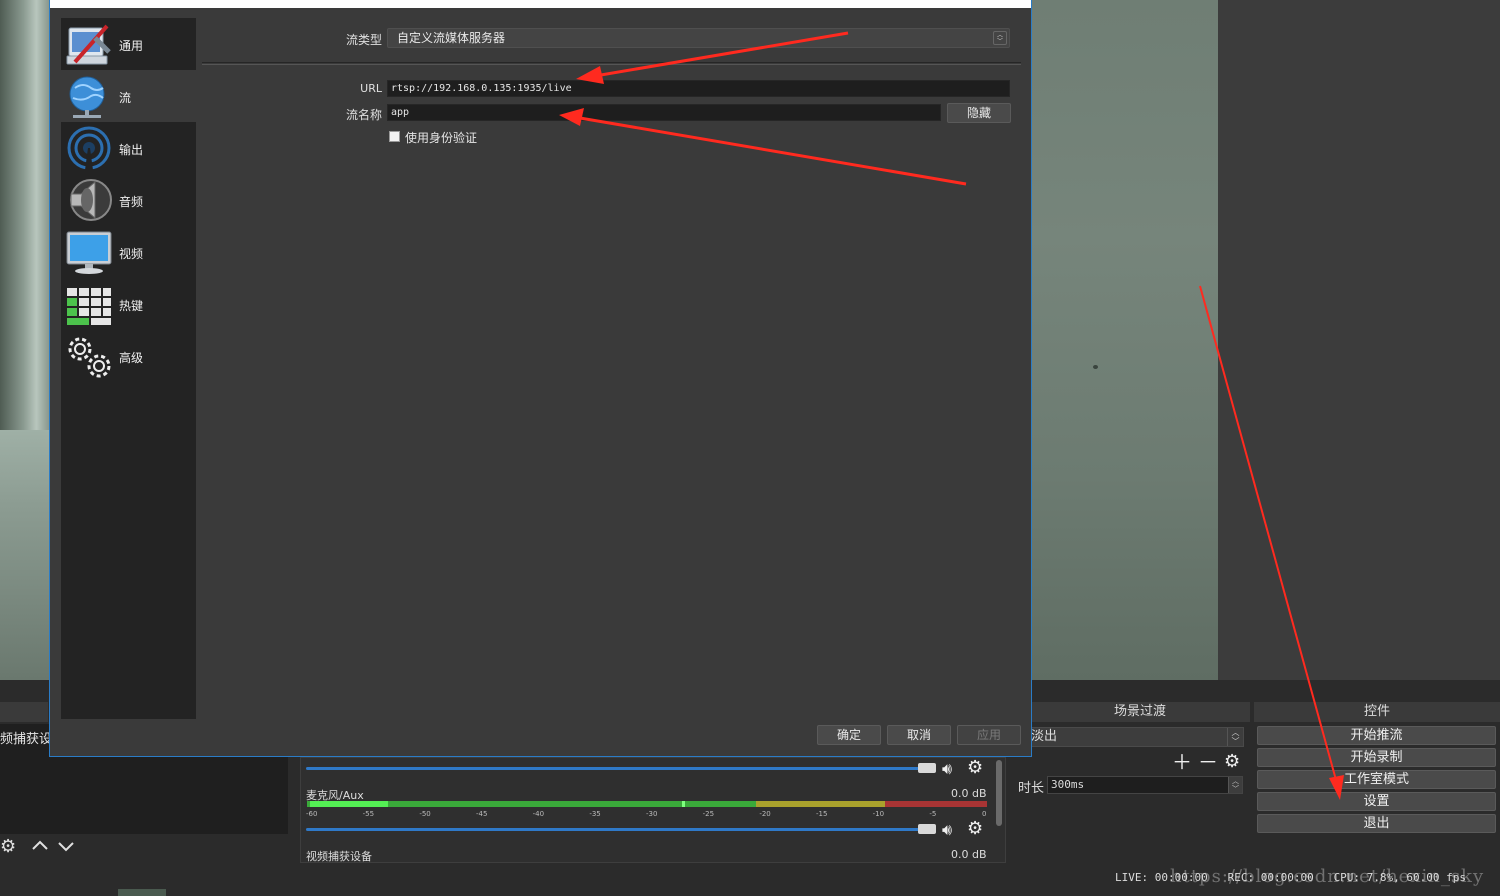 The image size is (1500, 896). Describe the element at coordinates (89, 357) in the screenshot. I see `advanced-gears-icon` at that location.